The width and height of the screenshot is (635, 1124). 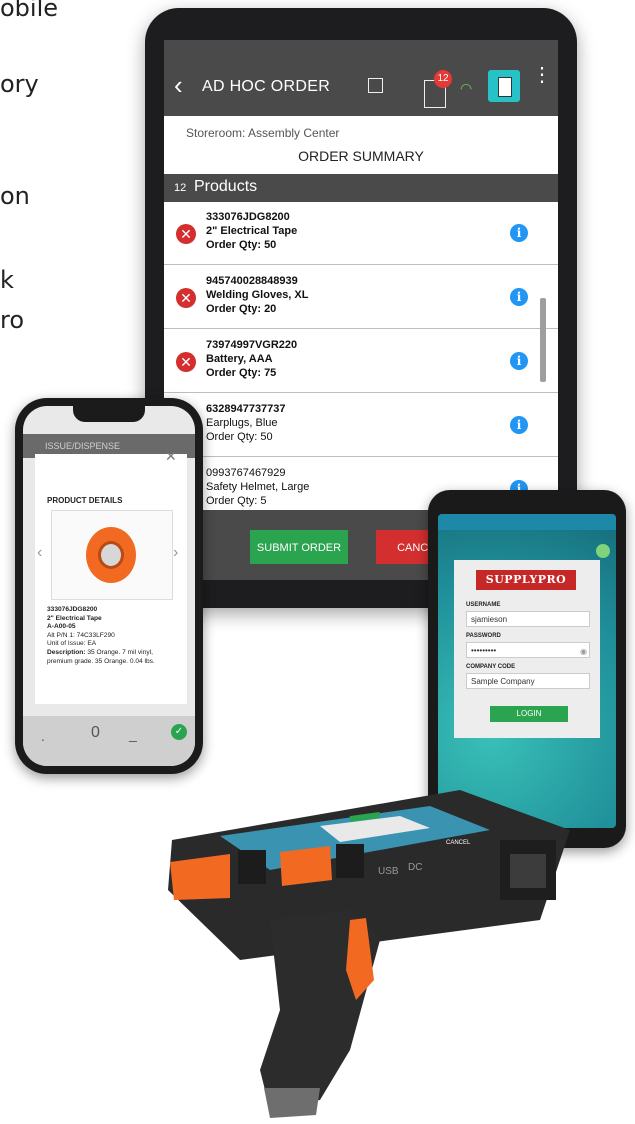 What do you see at coordinates (180, 188) in the screenshot?
I see `products-count: 12` at bounding box center [180, 188].